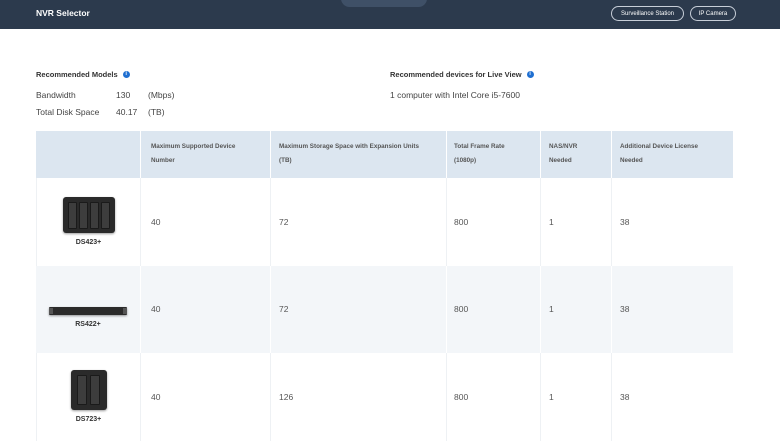 This screenshot has width=780, height=441. Describe the element at coordinates (358, 397) in the screenshot. I see `max-storage-cell: 126` at that location.